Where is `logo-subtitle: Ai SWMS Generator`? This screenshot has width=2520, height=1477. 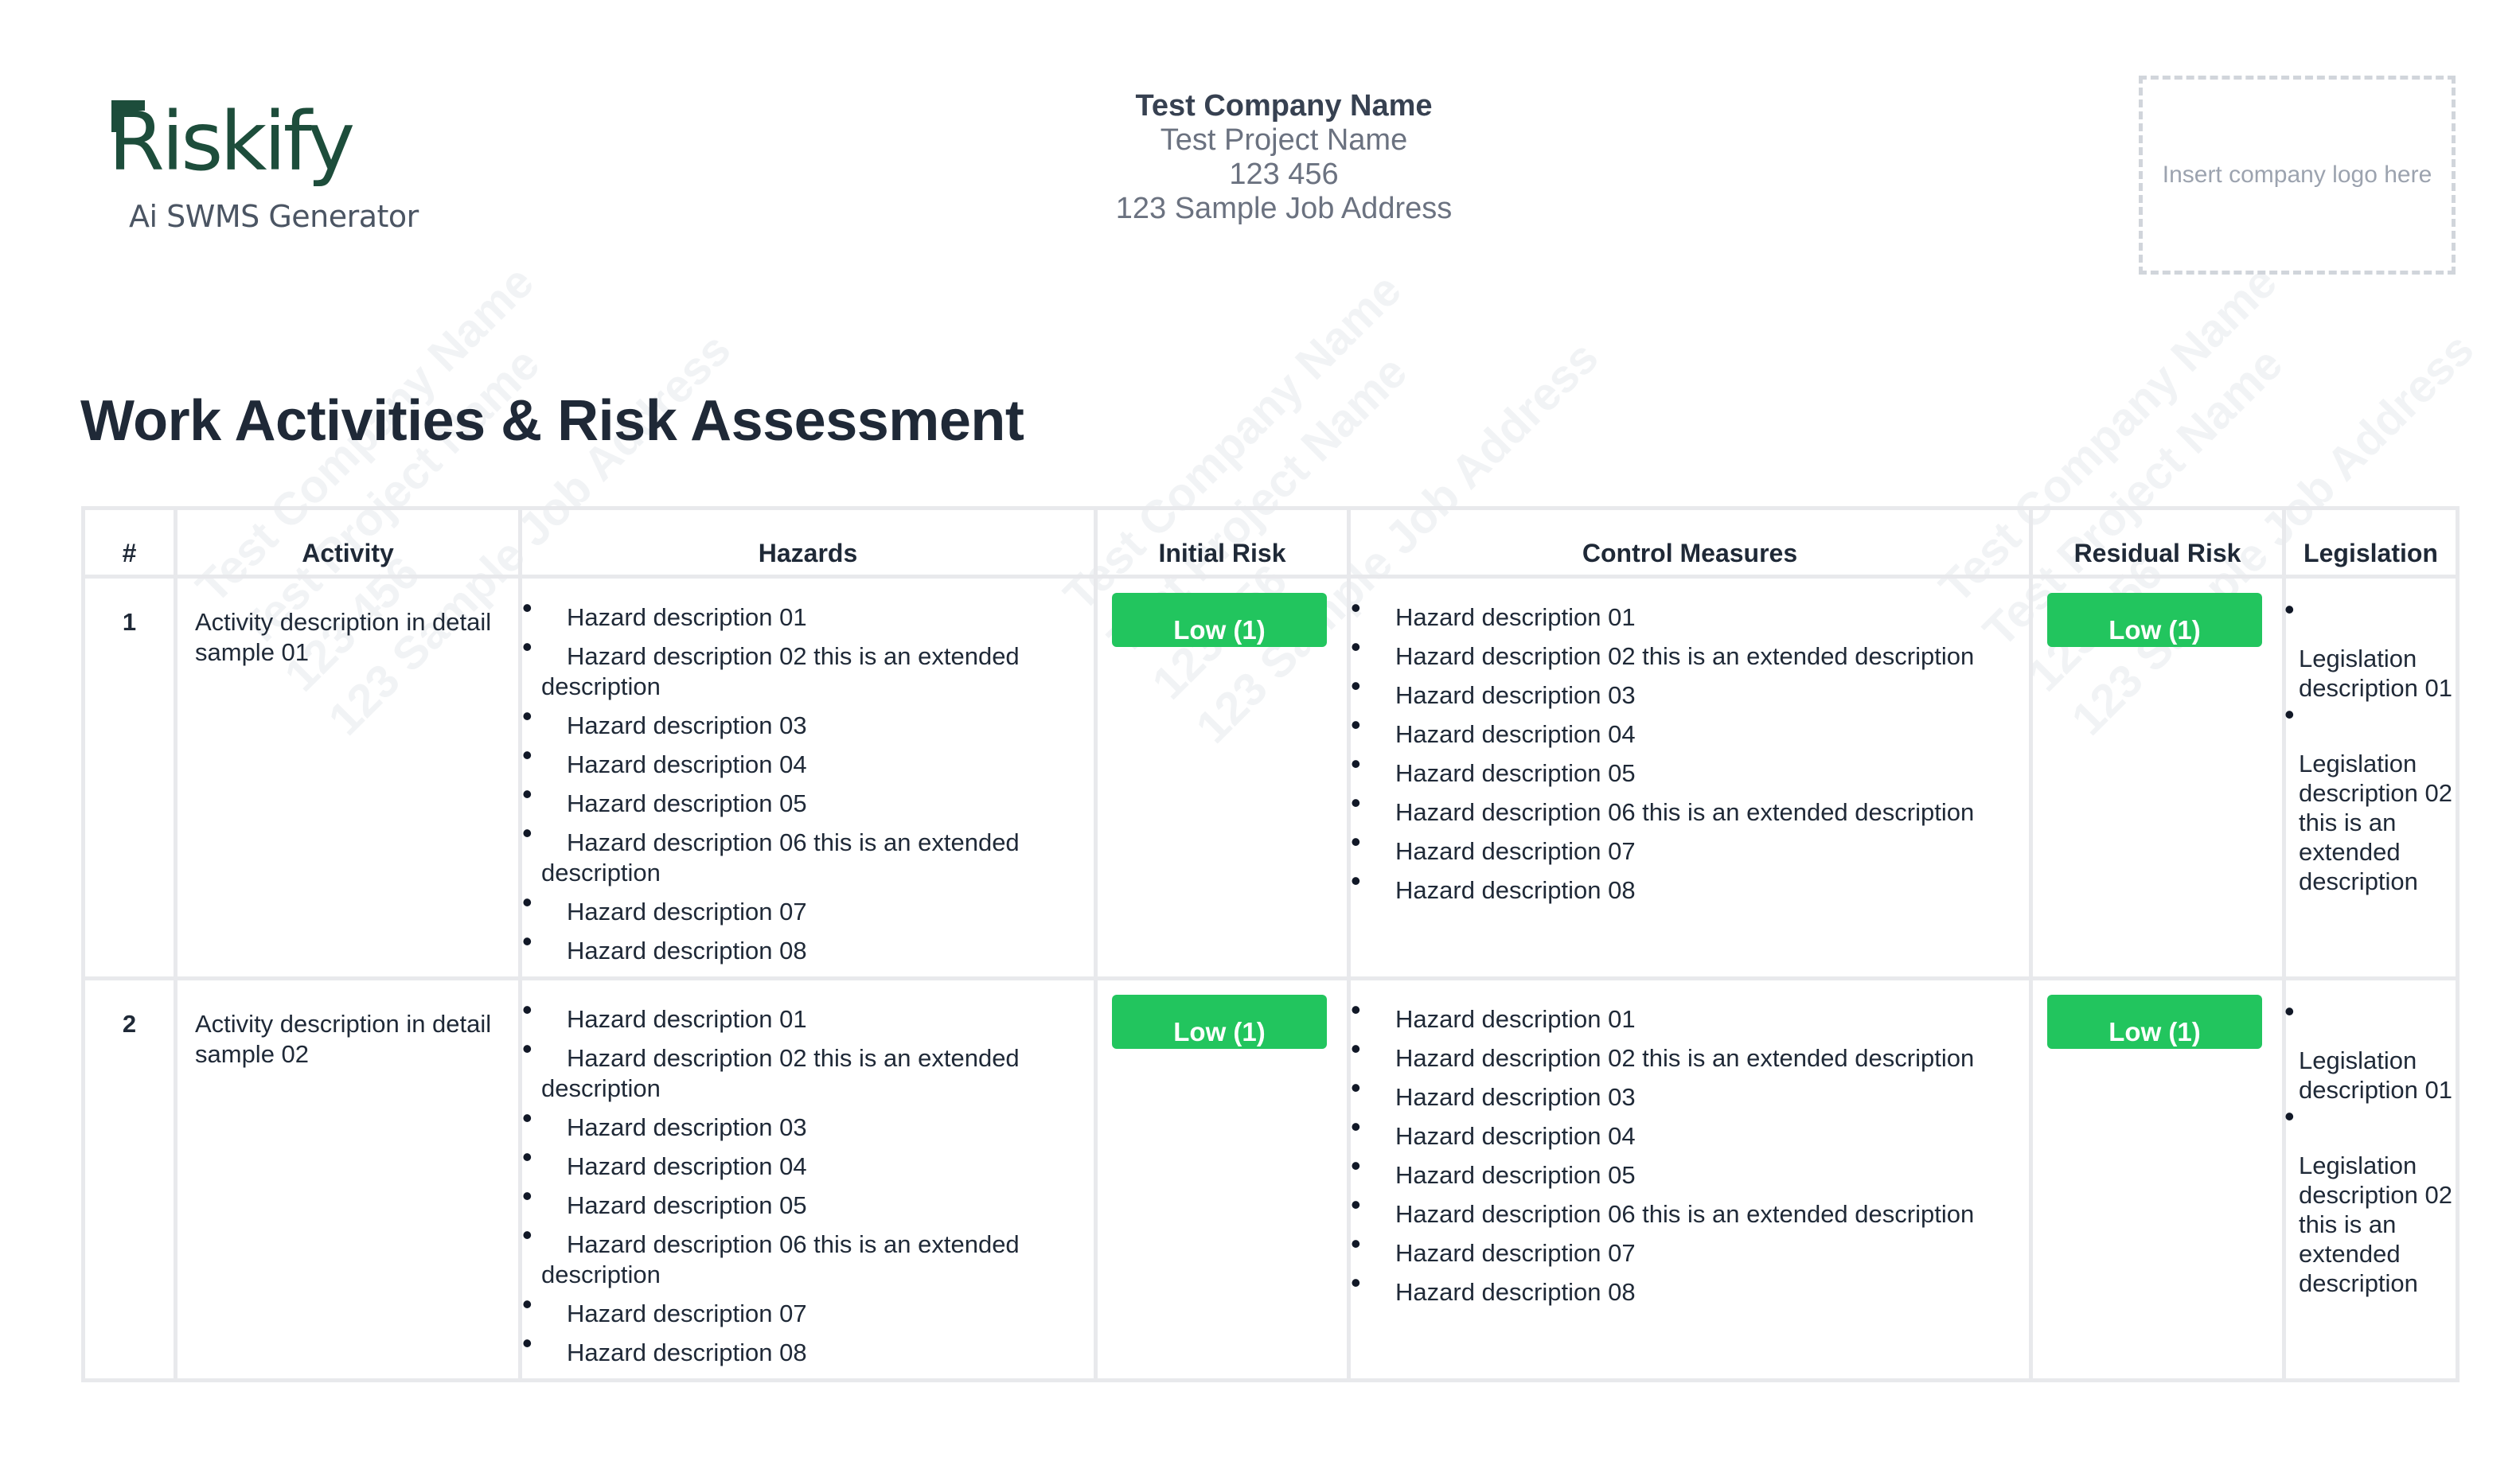 logo-subtitle: Ai SWMS Generator is located at coordinates (274, 216).